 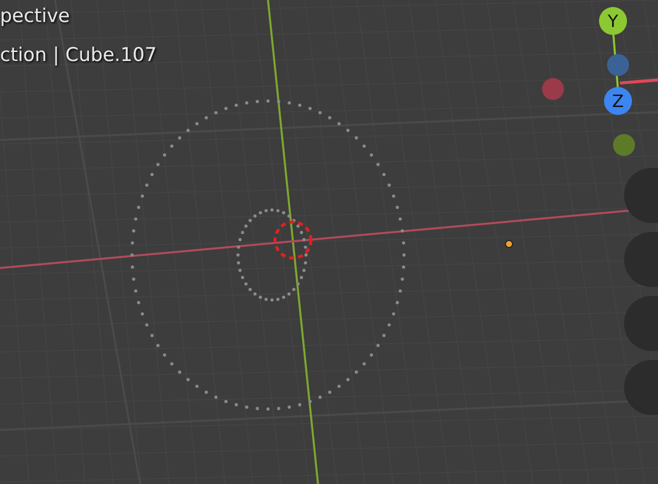 What do you see at coordinates (293, 240) in the screenshot?
I see `3d-cursor-icon` at bounding box center [293, 240].